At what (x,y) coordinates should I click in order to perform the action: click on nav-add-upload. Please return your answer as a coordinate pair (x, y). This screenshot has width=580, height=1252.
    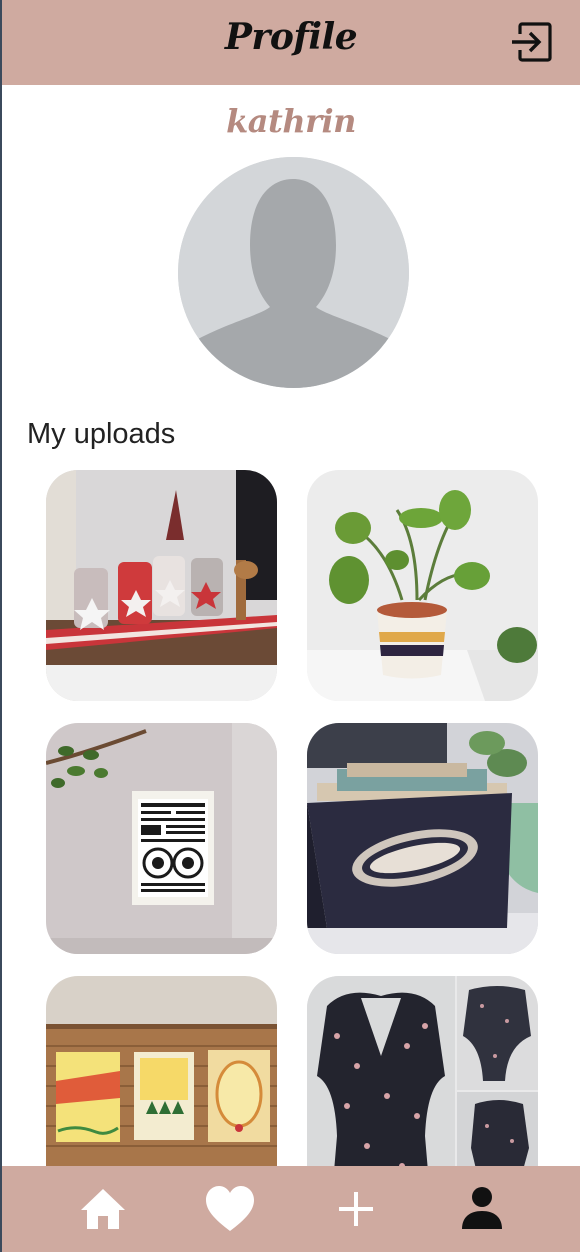
    Looking at the image, I should click on (356, 1209).